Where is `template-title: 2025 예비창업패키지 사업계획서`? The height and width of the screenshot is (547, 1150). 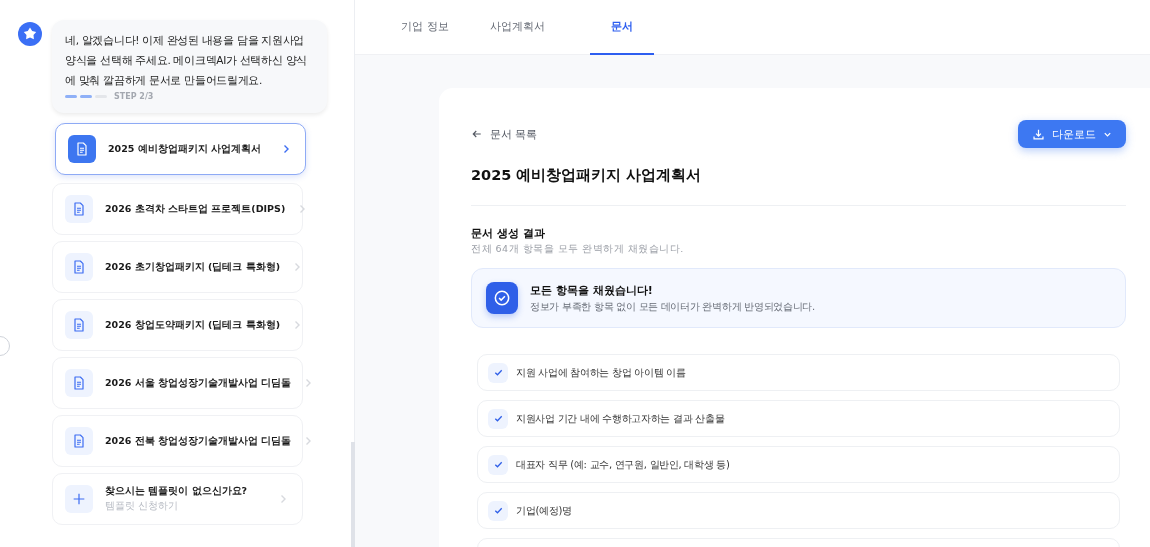
template-title: 2025 예비창업패키지 사업계획서 is located at coordinates (185, 149).